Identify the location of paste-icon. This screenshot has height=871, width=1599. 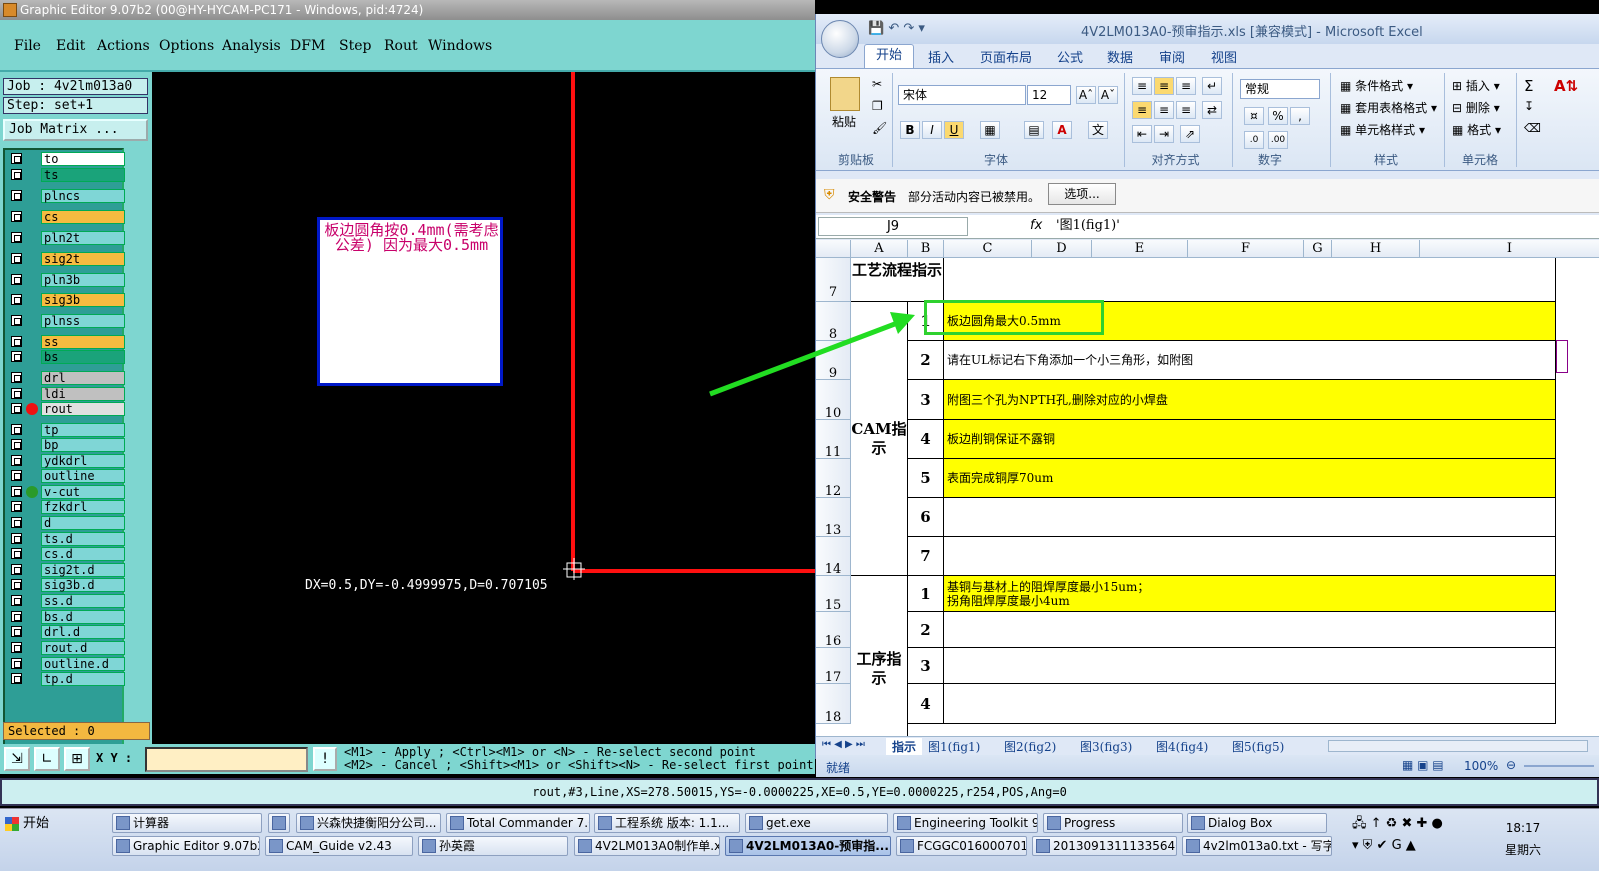
(845, 94).